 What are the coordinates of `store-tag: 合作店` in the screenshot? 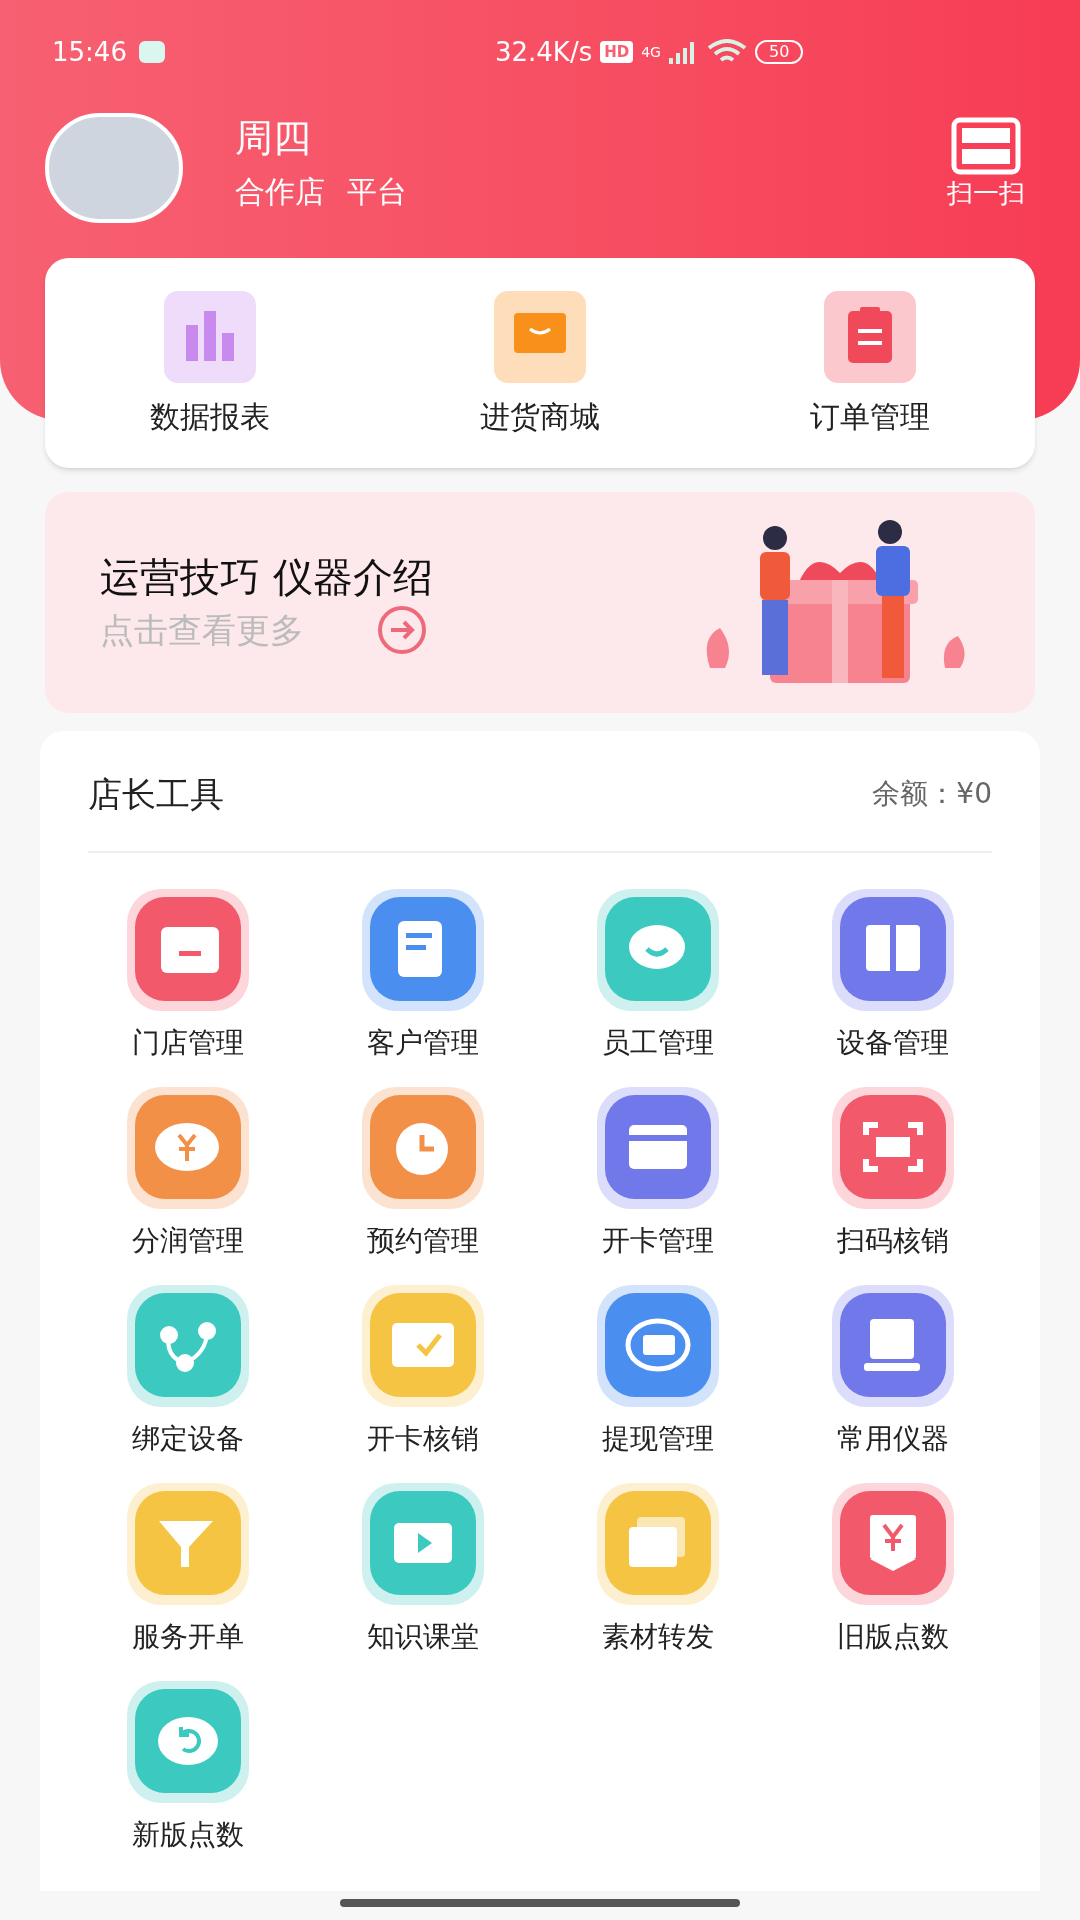 It's located at (280, 192).